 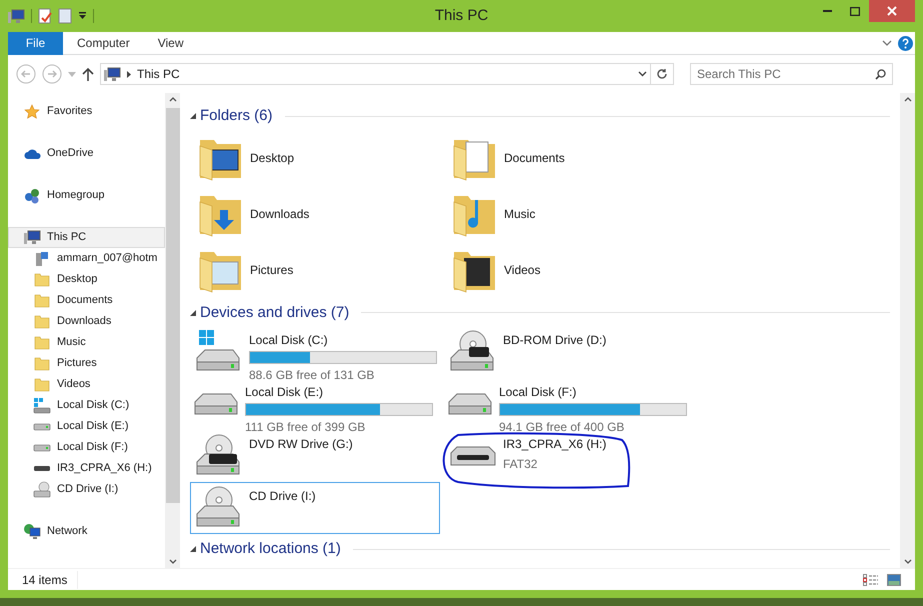 I want to click on nav-item: This PC, so click(x=86, y=237).